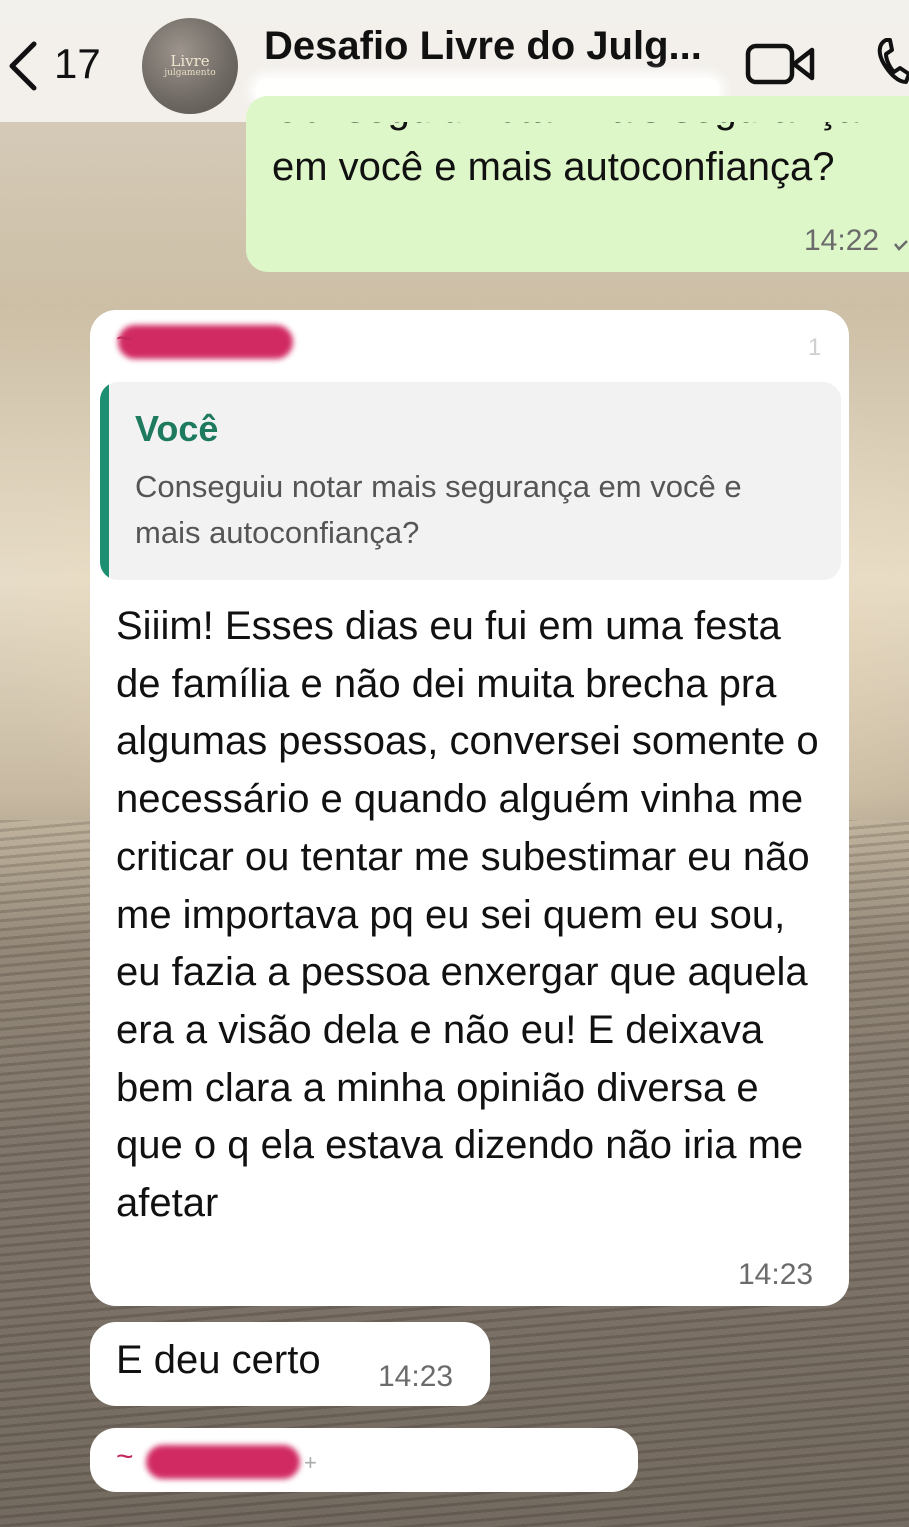  I want to click on quote-accent-bar, so click(104, 481).